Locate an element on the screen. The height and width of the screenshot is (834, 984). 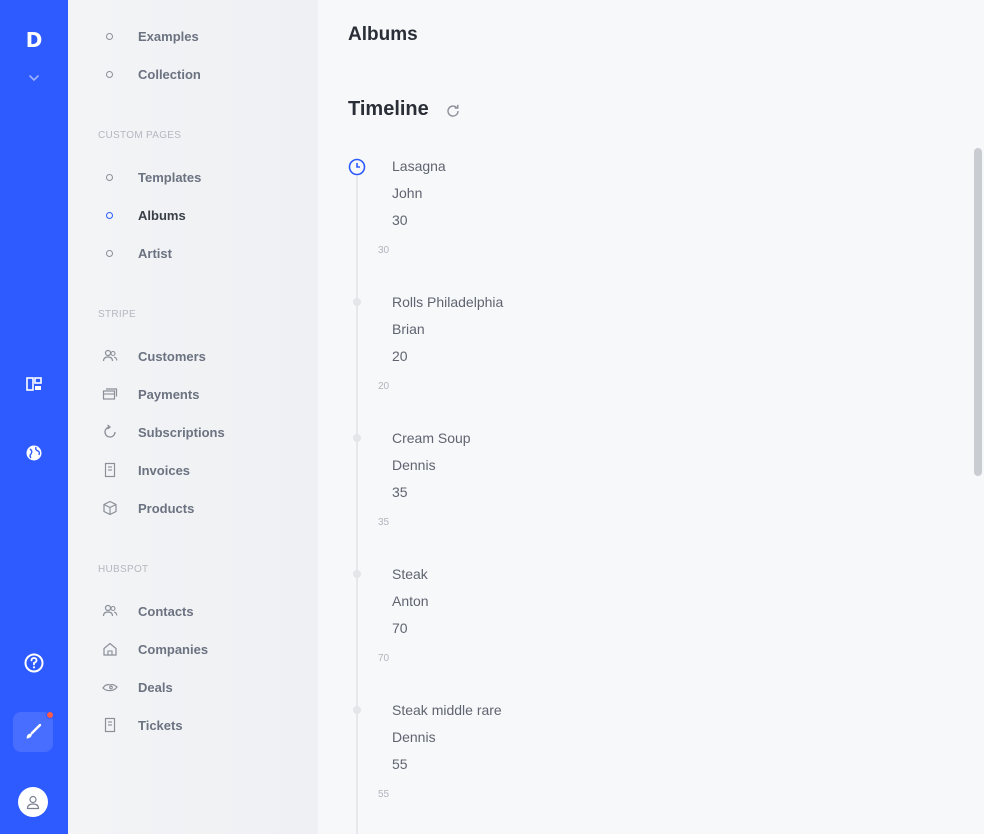
entry-person: Anton is located at coordinates (410, 601).